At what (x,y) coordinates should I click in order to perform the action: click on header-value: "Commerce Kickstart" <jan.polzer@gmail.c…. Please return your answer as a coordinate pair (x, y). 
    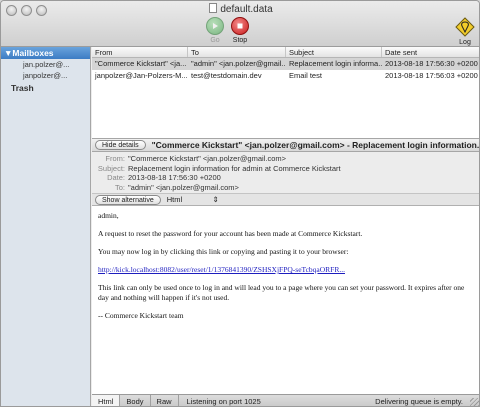
    Looking at the image, I should click on (207, 158).